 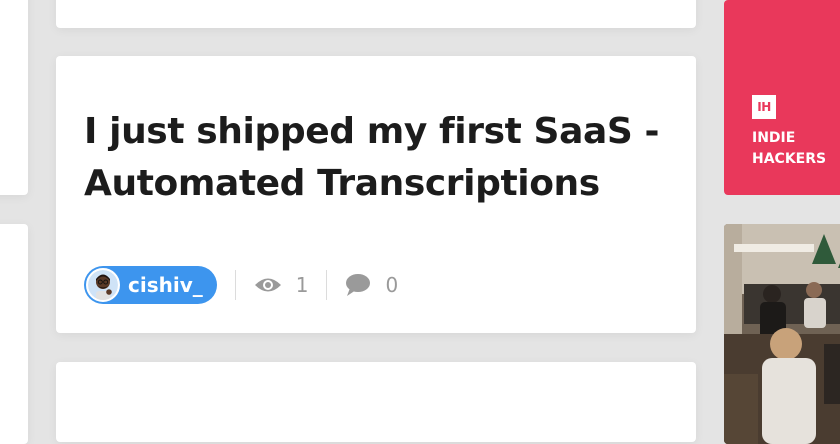 What do you see at coordinates (782, 97) in the screenshot?
I see `indie-hackers-card: IH INDIE HACKERS` at bounding box center [782, 97].